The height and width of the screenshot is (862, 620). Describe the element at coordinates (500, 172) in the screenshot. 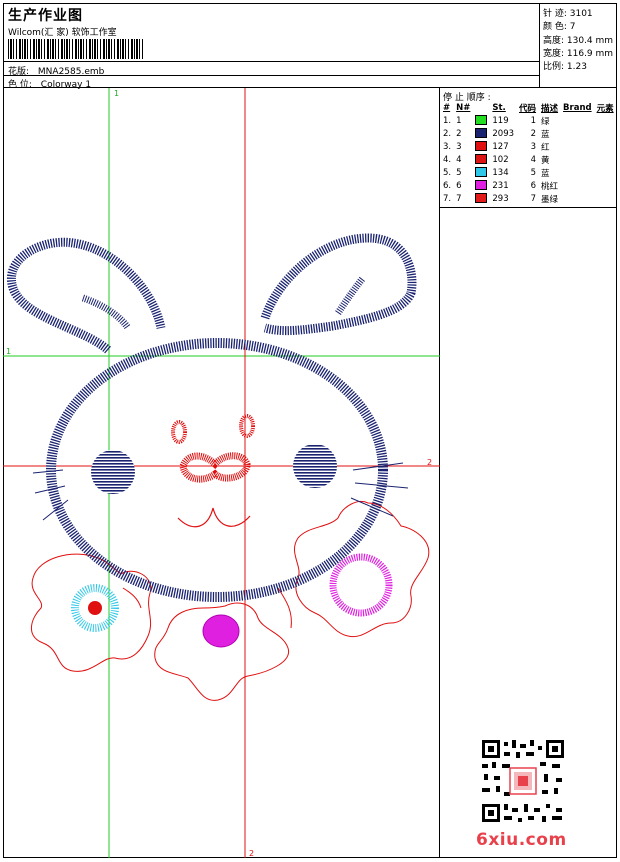

I see `row-stitches: 134` at that location.